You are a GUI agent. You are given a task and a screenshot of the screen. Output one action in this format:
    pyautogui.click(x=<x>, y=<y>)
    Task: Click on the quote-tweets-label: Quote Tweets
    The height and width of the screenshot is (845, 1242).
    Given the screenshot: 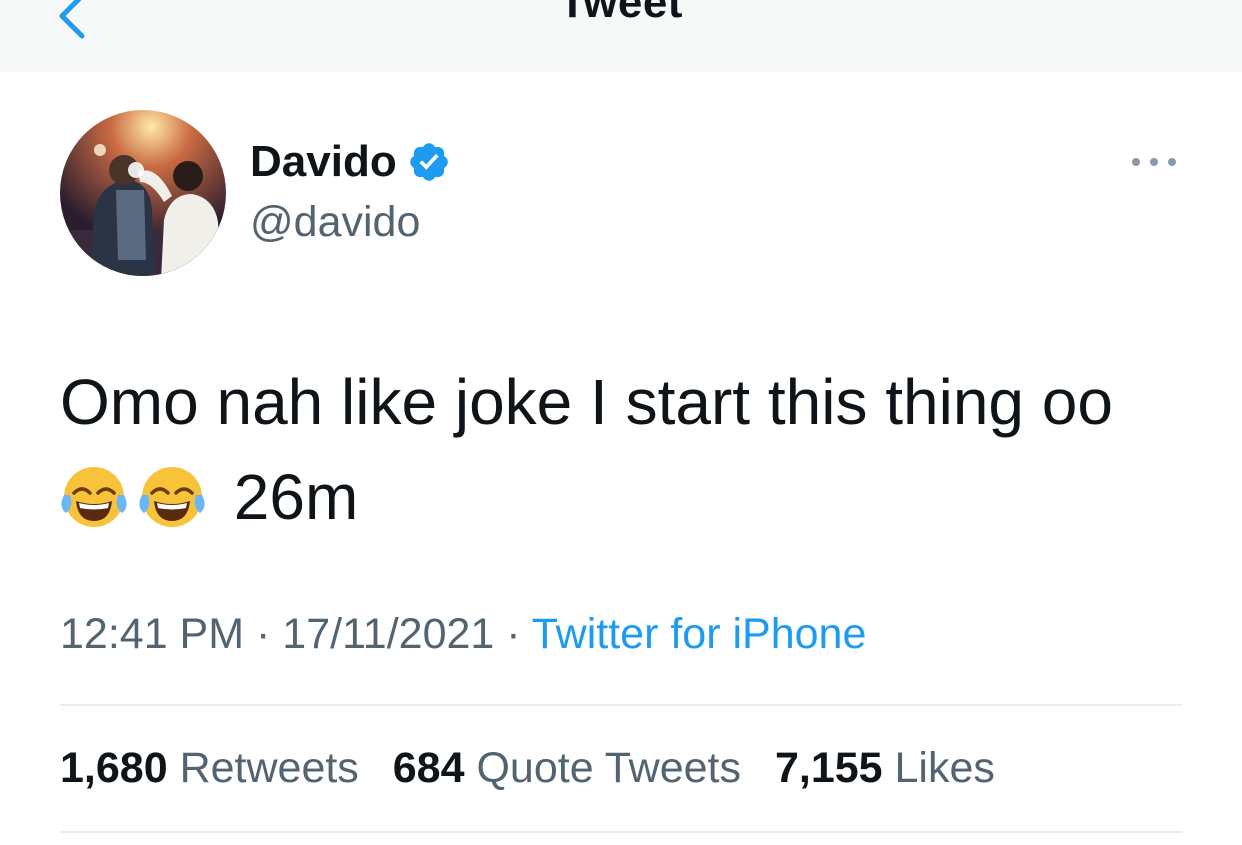 What is the action you would take?
    pyautogui.click(x=608, y=768)
    